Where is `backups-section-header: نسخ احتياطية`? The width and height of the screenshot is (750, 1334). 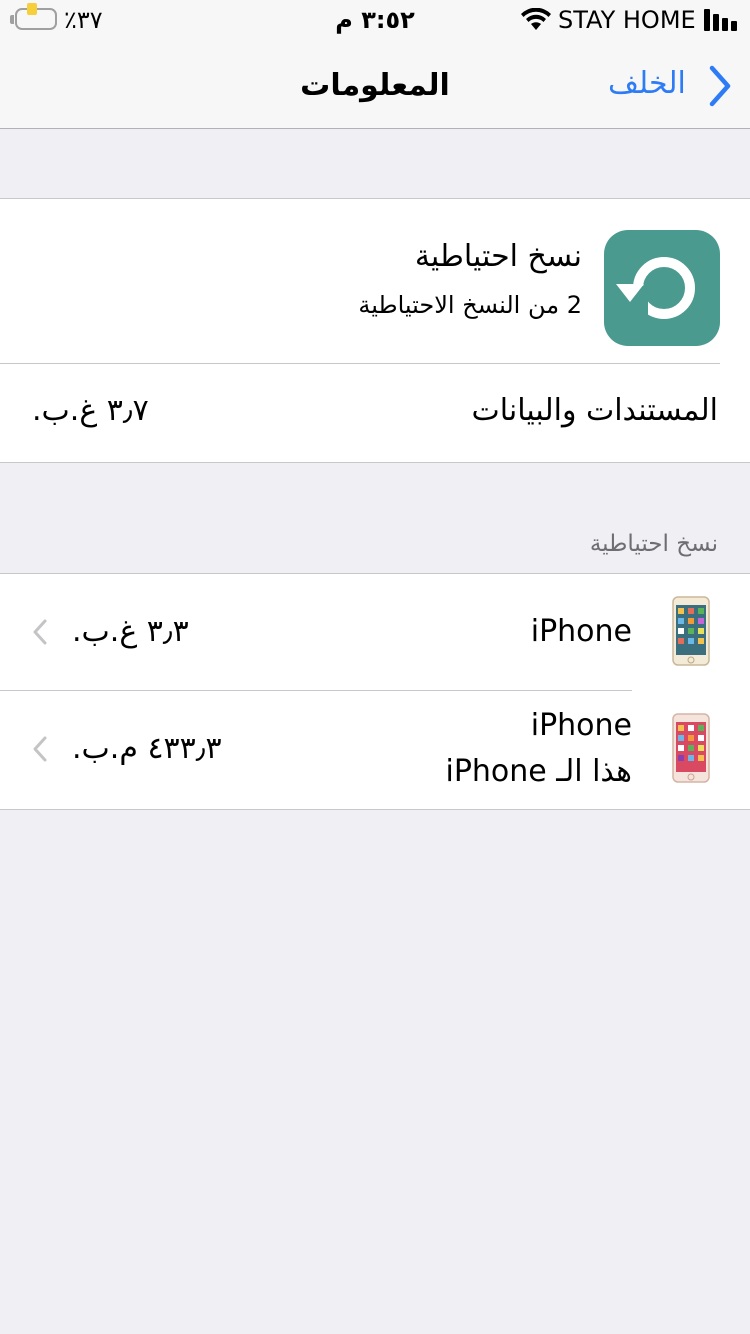 backups-section-header: نسخ احتياطية is located at coordinates (653, 544).